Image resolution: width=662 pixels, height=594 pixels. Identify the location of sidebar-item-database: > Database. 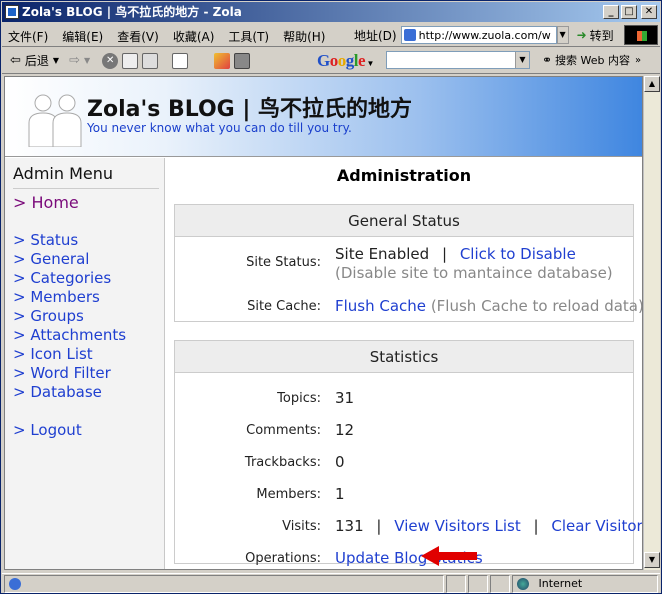
(57, 392).